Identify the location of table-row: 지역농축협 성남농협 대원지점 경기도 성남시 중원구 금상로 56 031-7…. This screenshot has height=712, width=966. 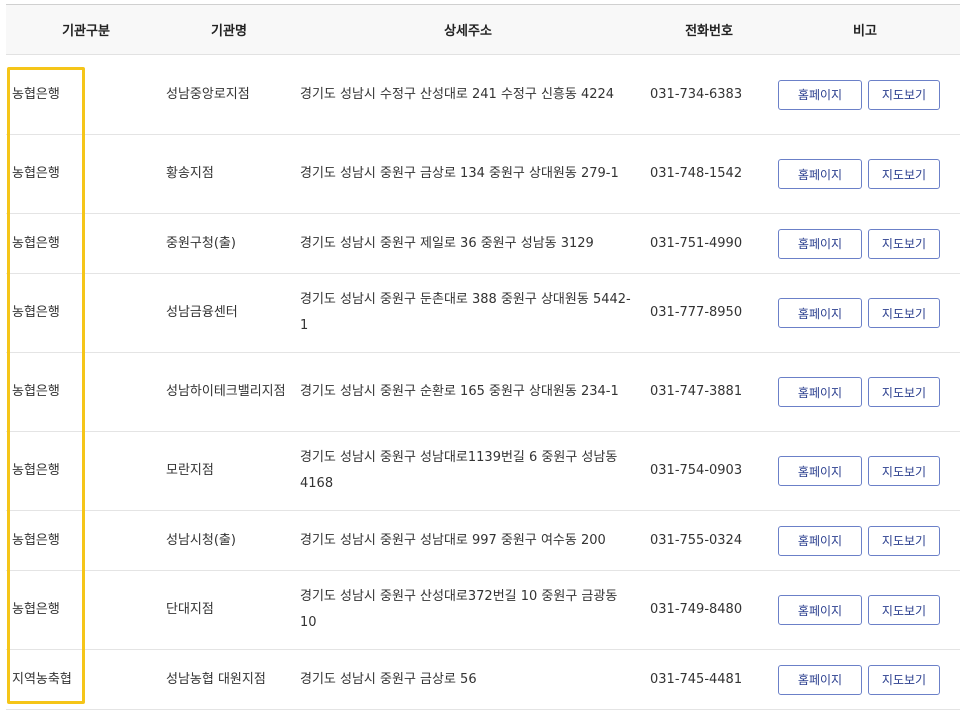
(483, 680).